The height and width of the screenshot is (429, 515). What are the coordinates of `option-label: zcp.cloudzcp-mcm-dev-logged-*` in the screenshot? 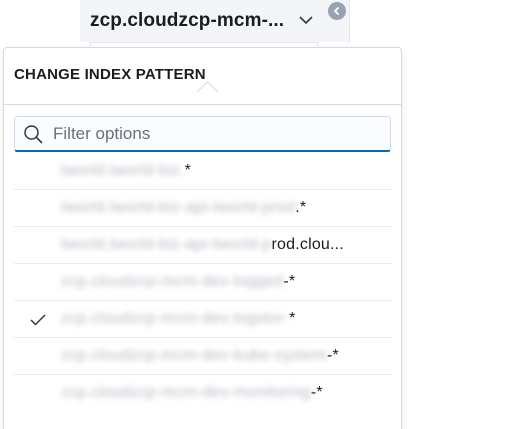 It's located at (178, 282).